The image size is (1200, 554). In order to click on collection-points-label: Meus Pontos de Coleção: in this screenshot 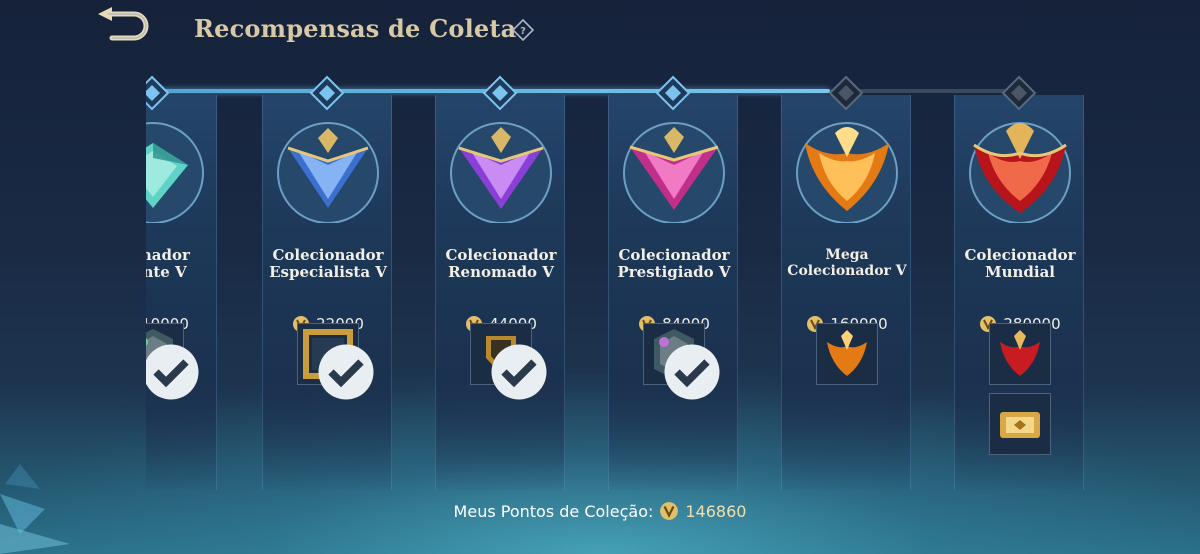, I will do `click(553, 511)`.